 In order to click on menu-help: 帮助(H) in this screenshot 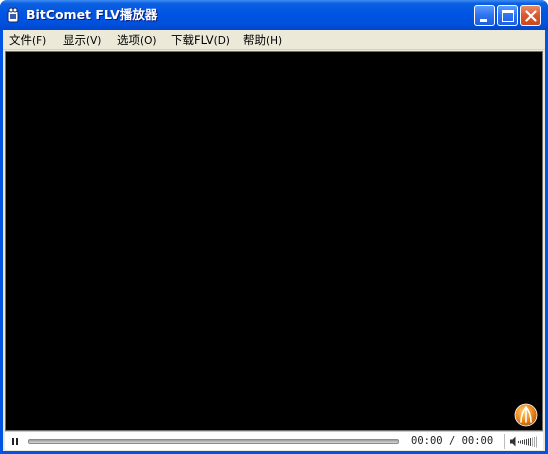, I will do `click(262, 40)`.